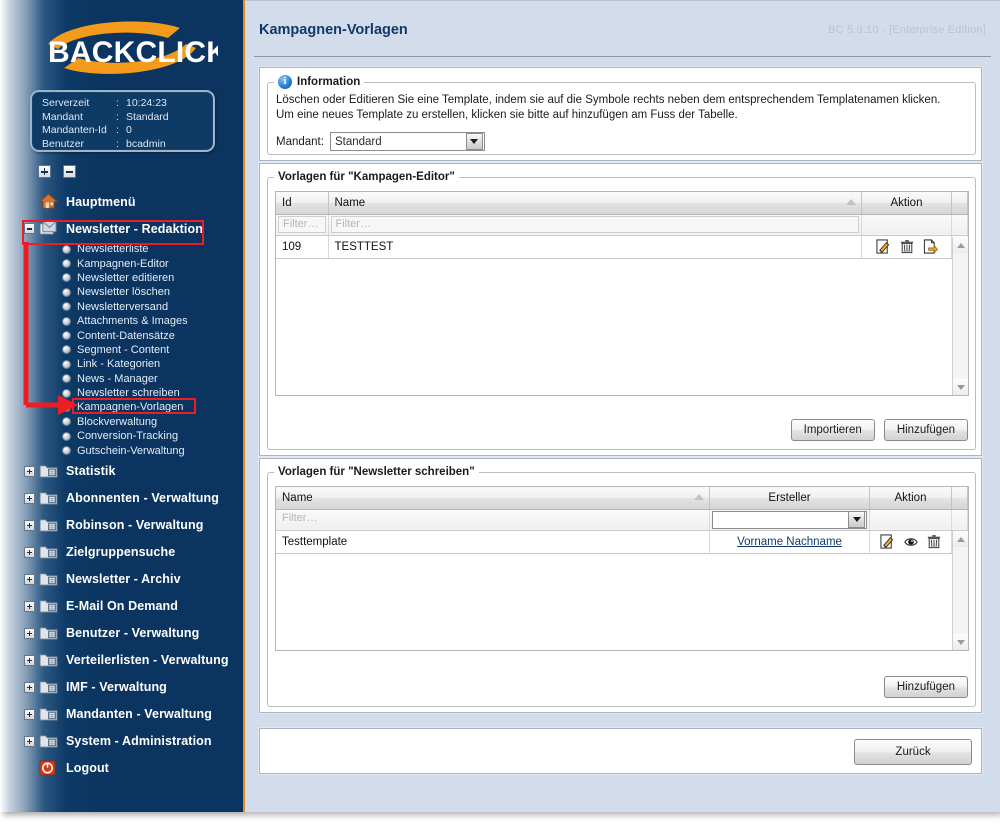 The image size is (1000, 827). I want to click on sidebar-item-newsletter-redaktion: Newsletter - Redaktion, so click(121, 228).